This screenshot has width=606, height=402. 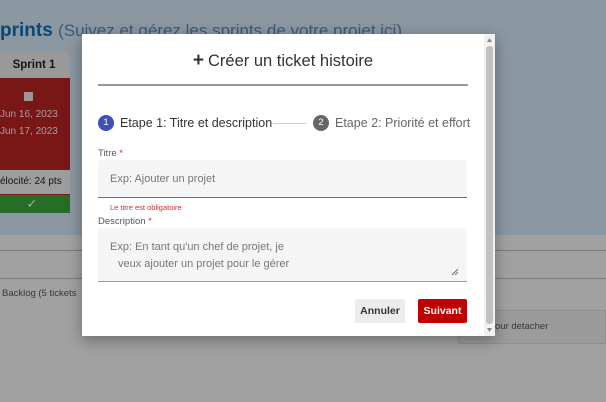 What do you see at coordinates (204, 264) in the screenshot?
I see `description-placeholder-line-2: veux ajouter un projet pour le gérer` at bounding box center [204, 264].